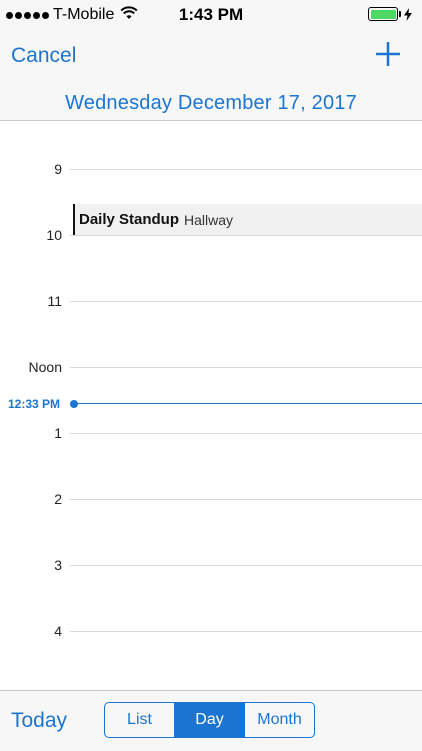 Image resolution: width=422 pixels, height=751 pixels. I want to click on bottom-toolbar: Today List Day Month, so click(211, 720).